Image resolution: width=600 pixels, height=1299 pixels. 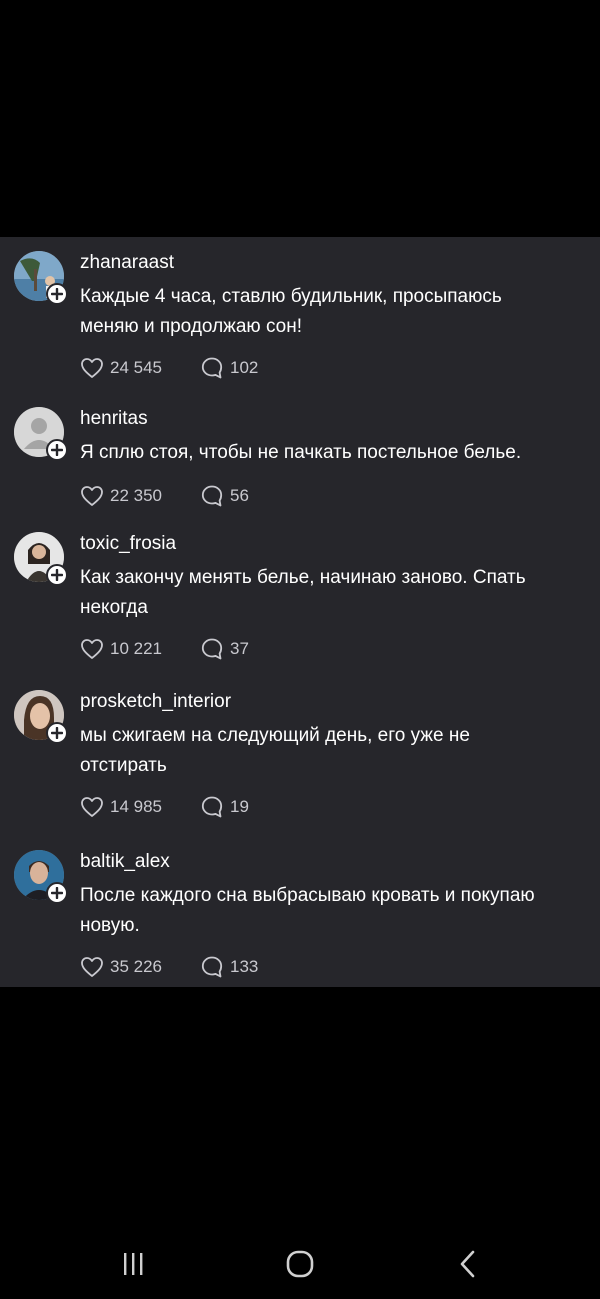 I want to click on comment-username: baltik_alex, so click(x=125, y=862).